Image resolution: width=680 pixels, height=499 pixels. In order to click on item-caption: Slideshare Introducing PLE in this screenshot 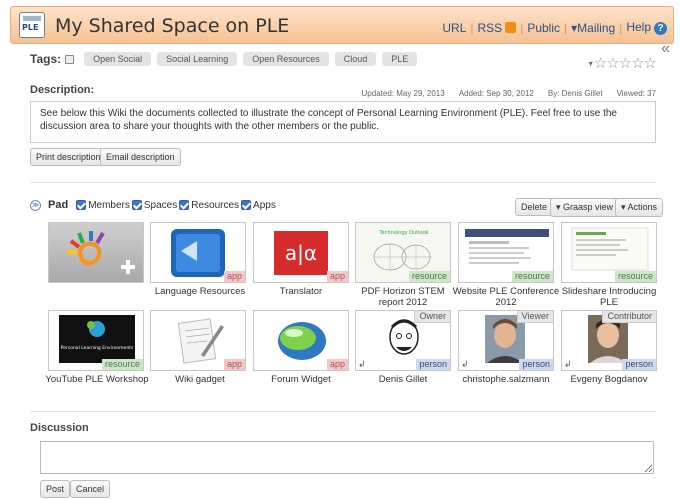, I will do `click(609, 297)`.